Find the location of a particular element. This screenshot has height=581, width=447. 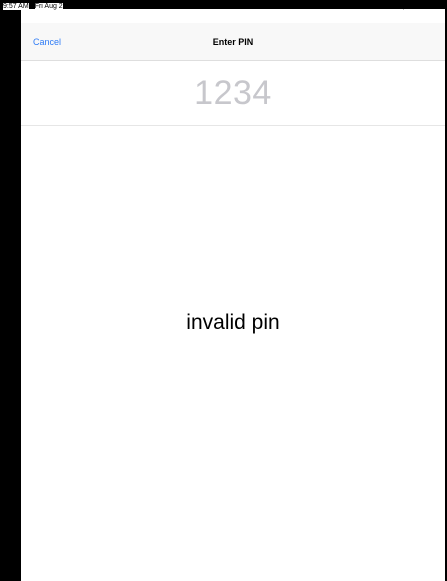

pin-field: 1234 is located at coordinates (233, 93).